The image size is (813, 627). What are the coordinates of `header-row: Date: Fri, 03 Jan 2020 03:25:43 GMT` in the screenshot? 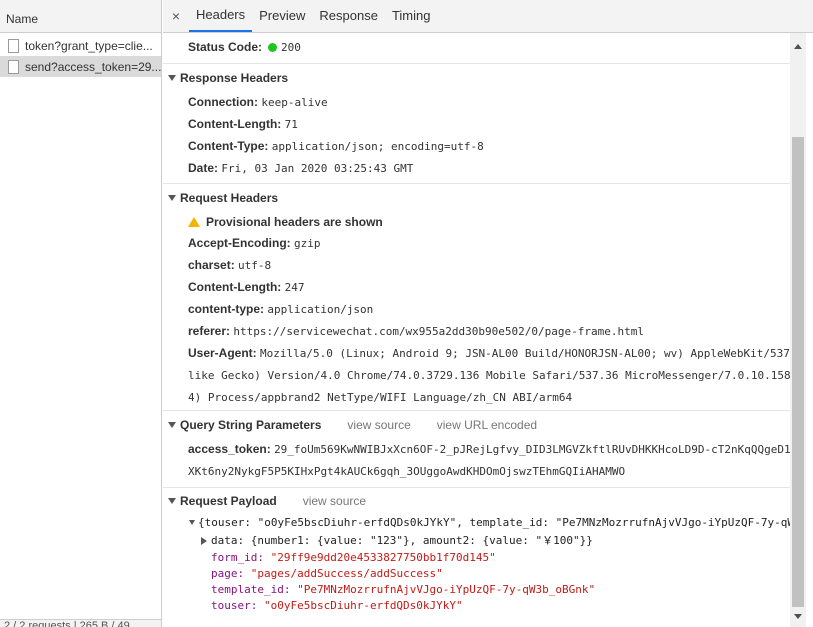 It's located at (300, 168).